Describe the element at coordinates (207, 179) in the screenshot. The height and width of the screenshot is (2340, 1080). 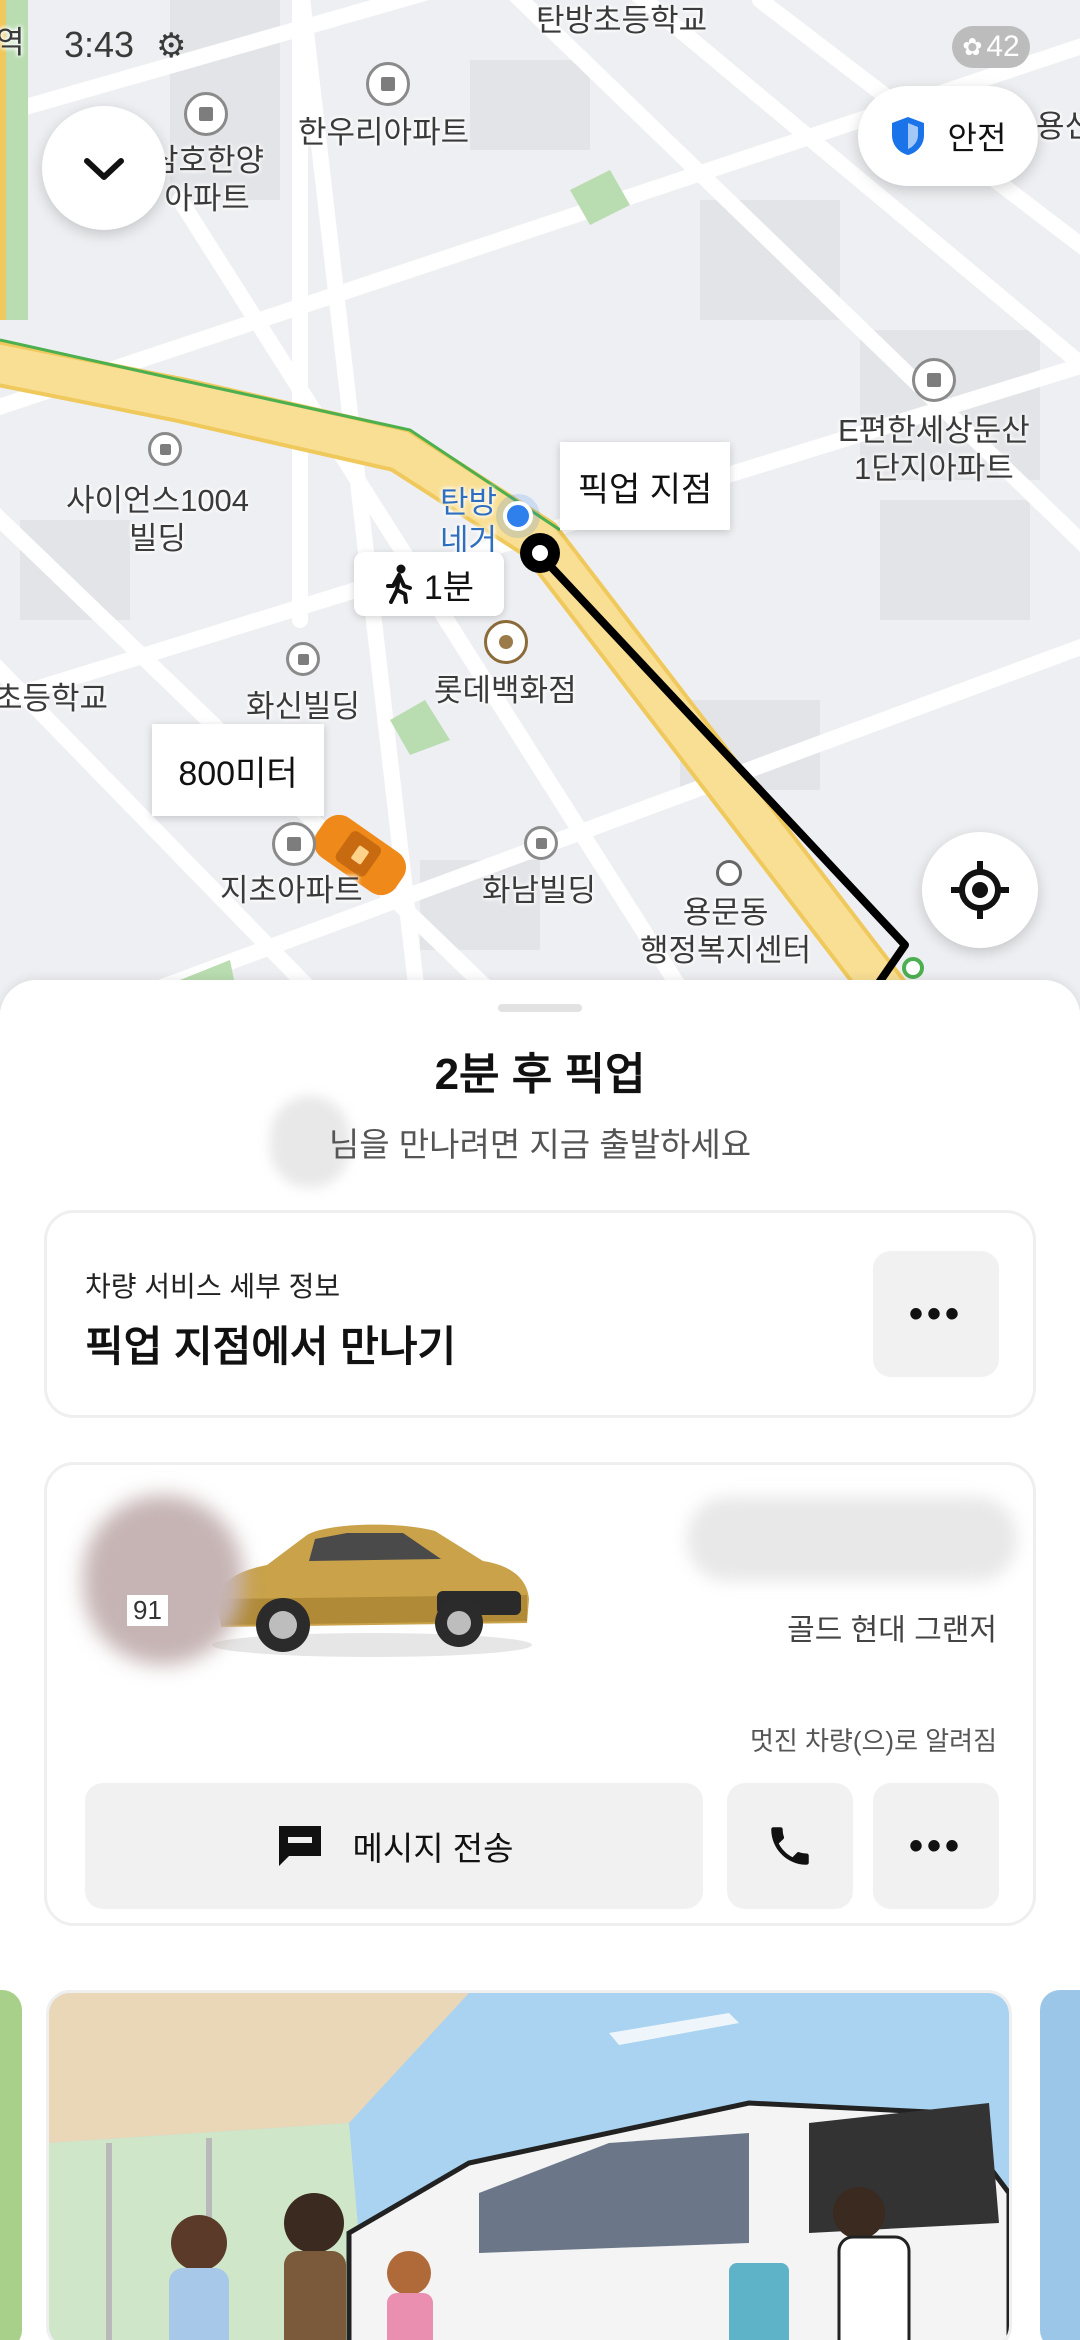
I see `map-label-samho-apt: 삼호한양 아파트` at that location.